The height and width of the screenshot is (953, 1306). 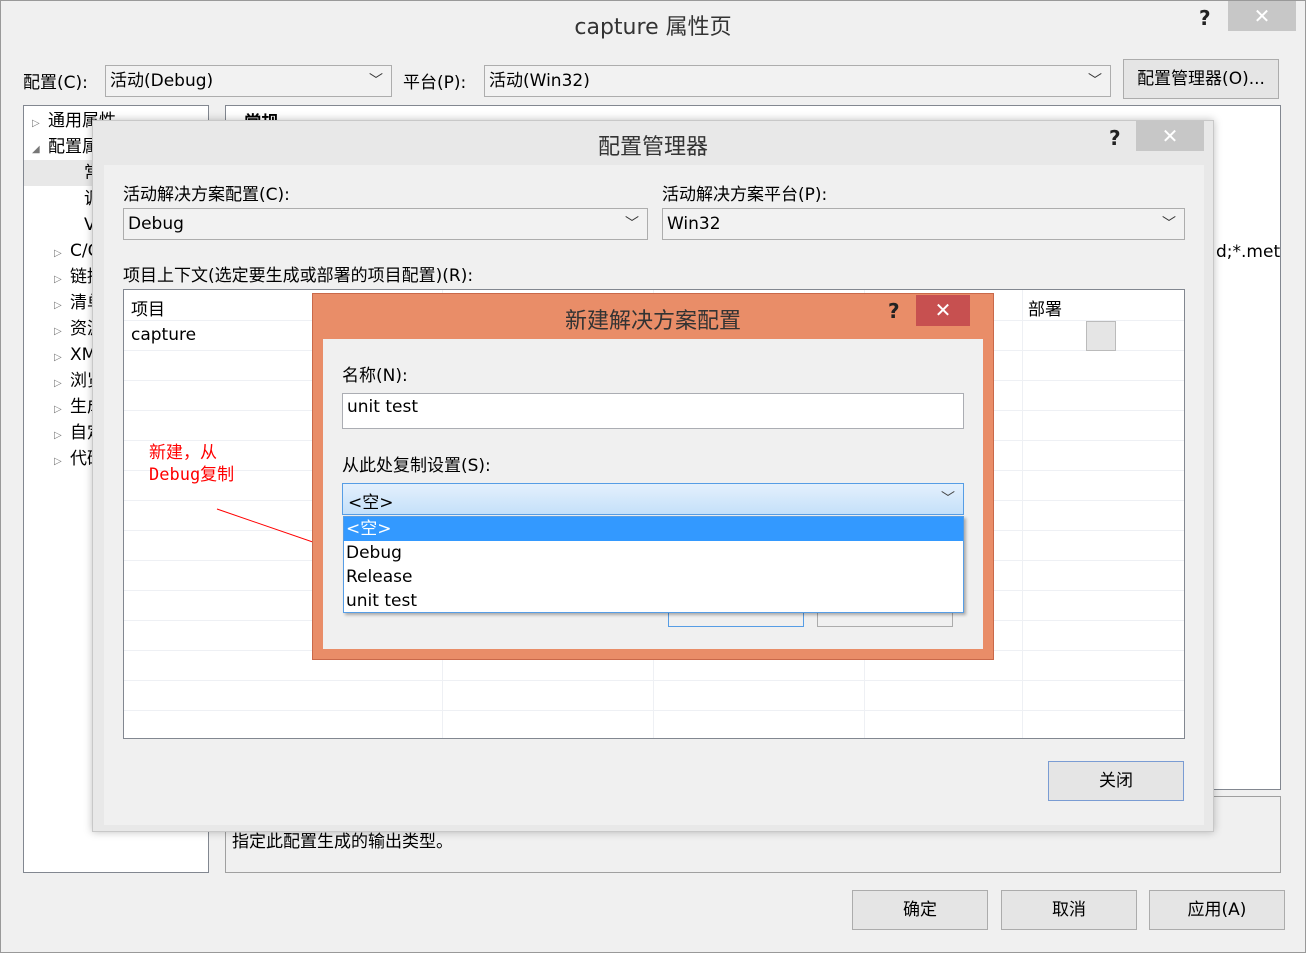 I want to click on name-label: 名称(N):, so click(x=375, y=376).